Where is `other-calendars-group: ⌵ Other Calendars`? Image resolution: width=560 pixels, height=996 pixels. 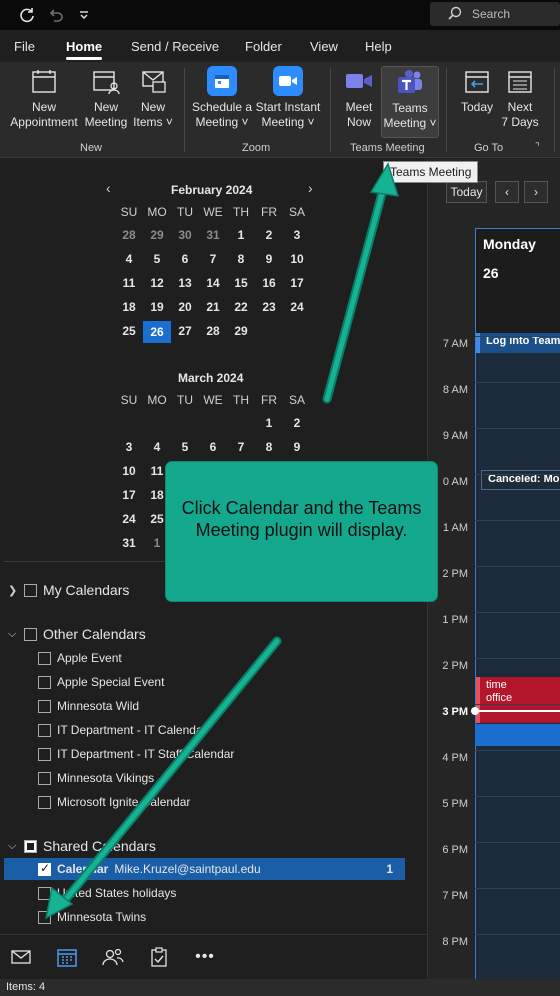
other-calendars-group: ⌵ Other Calendars is located at coordinates (77, 634).